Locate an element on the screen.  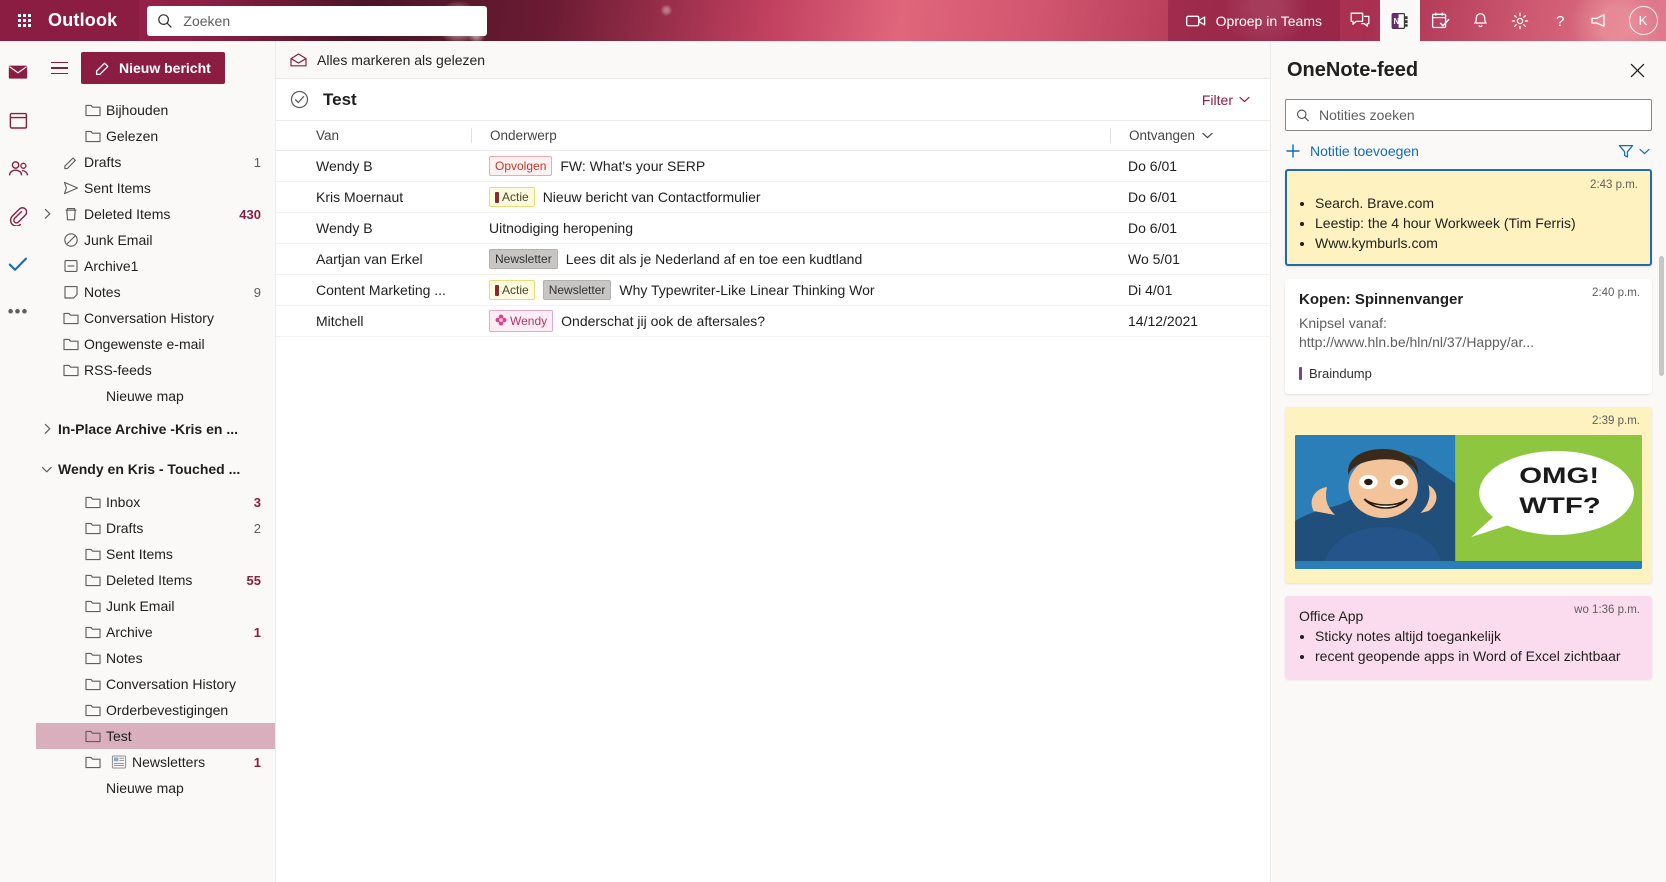
feedback-icon is located at coordinates (1600, 20).